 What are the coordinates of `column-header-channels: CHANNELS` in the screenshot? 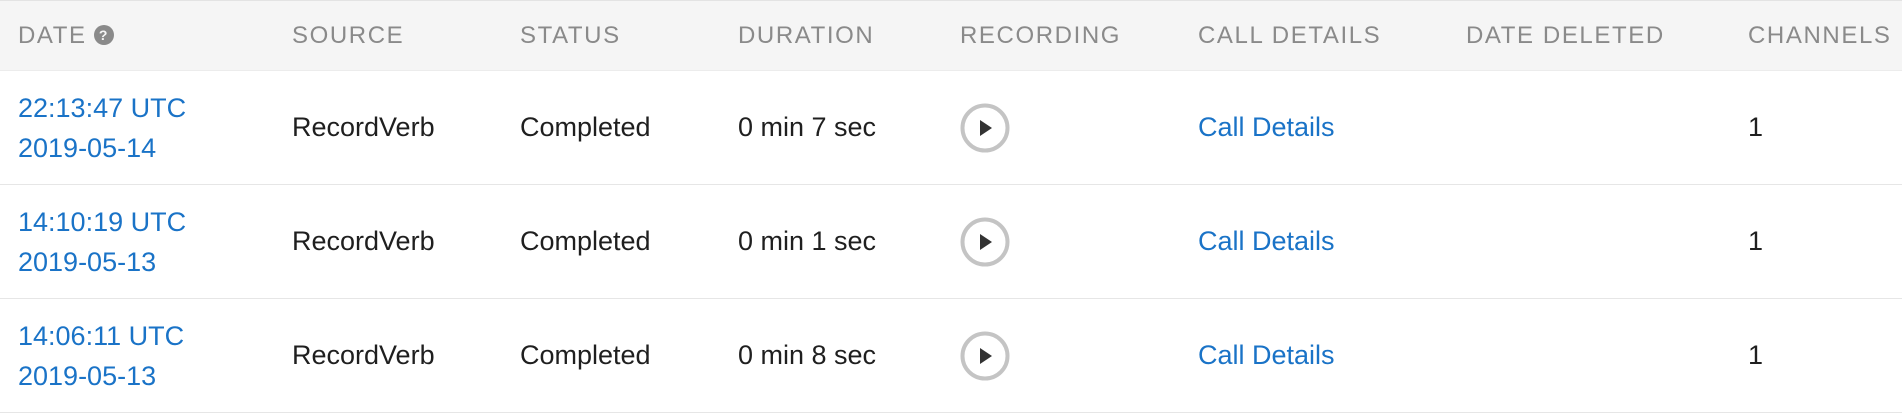 It's located at (1820, 35).